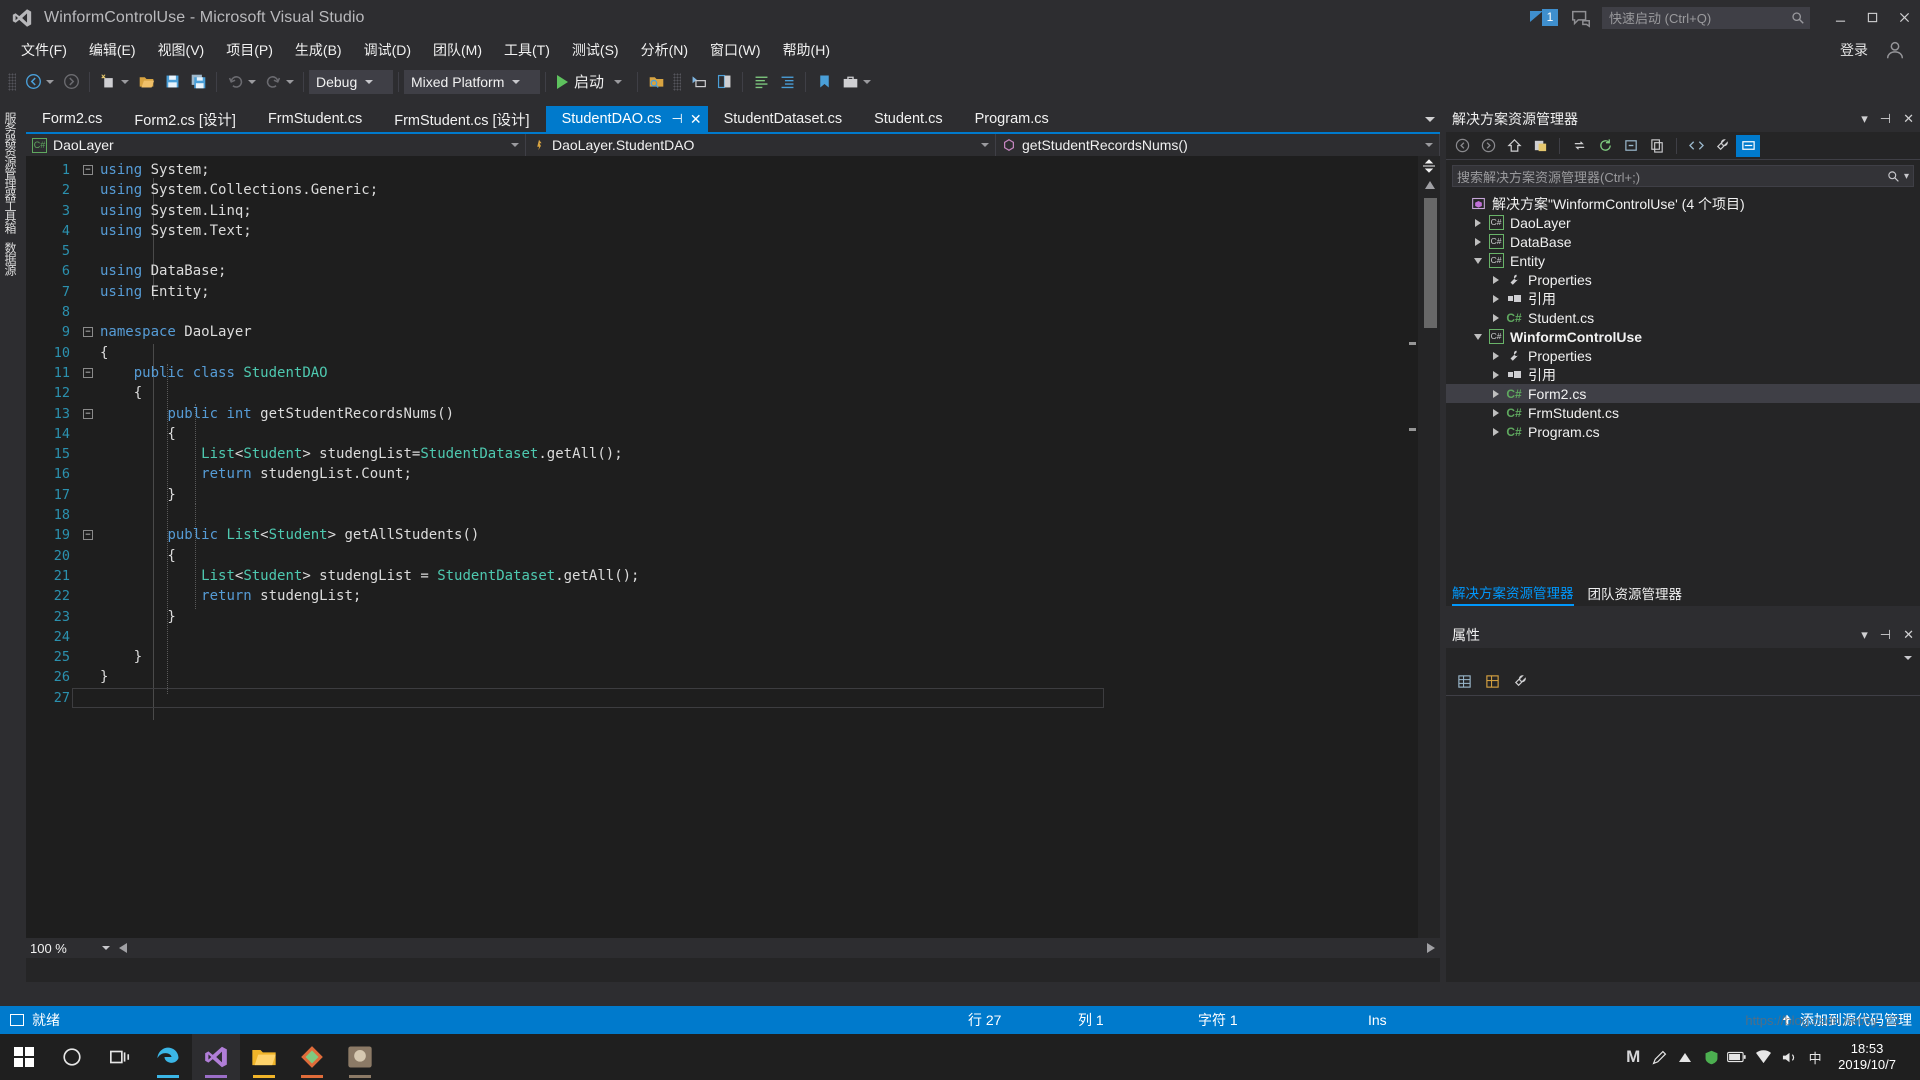 The height and width of the screenshot is (1080, 1920). Describe the element at coordinates (264, 1057) in the screenshot. I see `taskbar-app-explorer` at that location.